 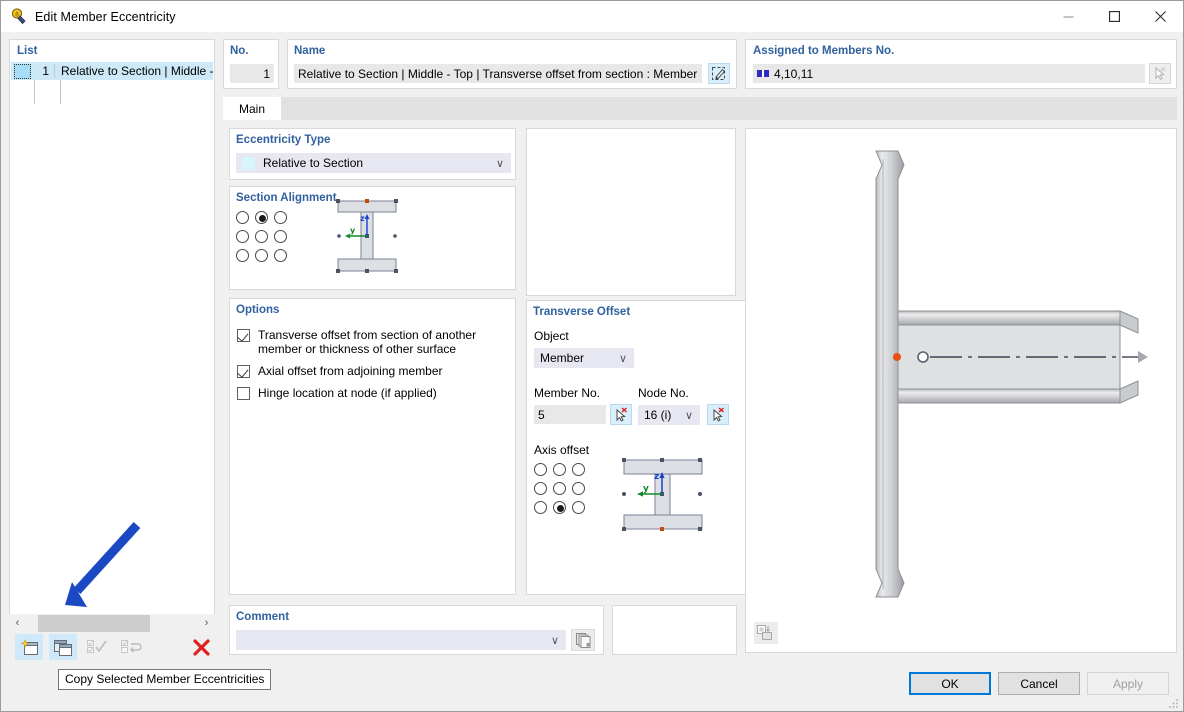 I want to click on scroll-right-icon: ›, so click(x=206, y=623).